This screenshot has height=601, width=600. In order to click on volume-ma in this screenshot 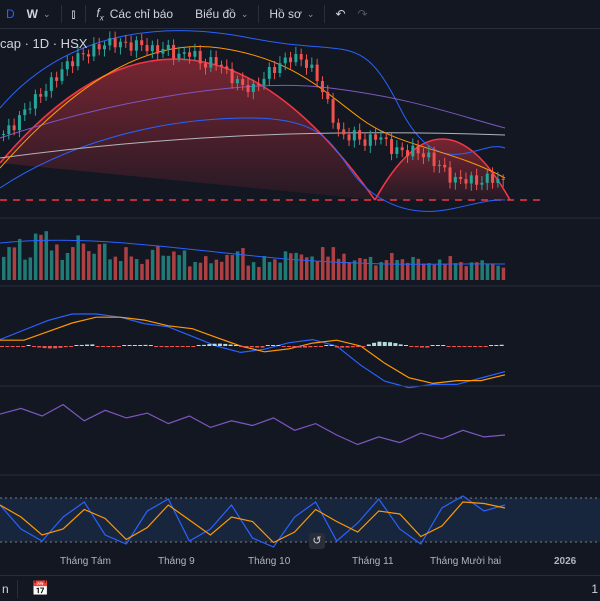, I will do `click(253, 252)`.